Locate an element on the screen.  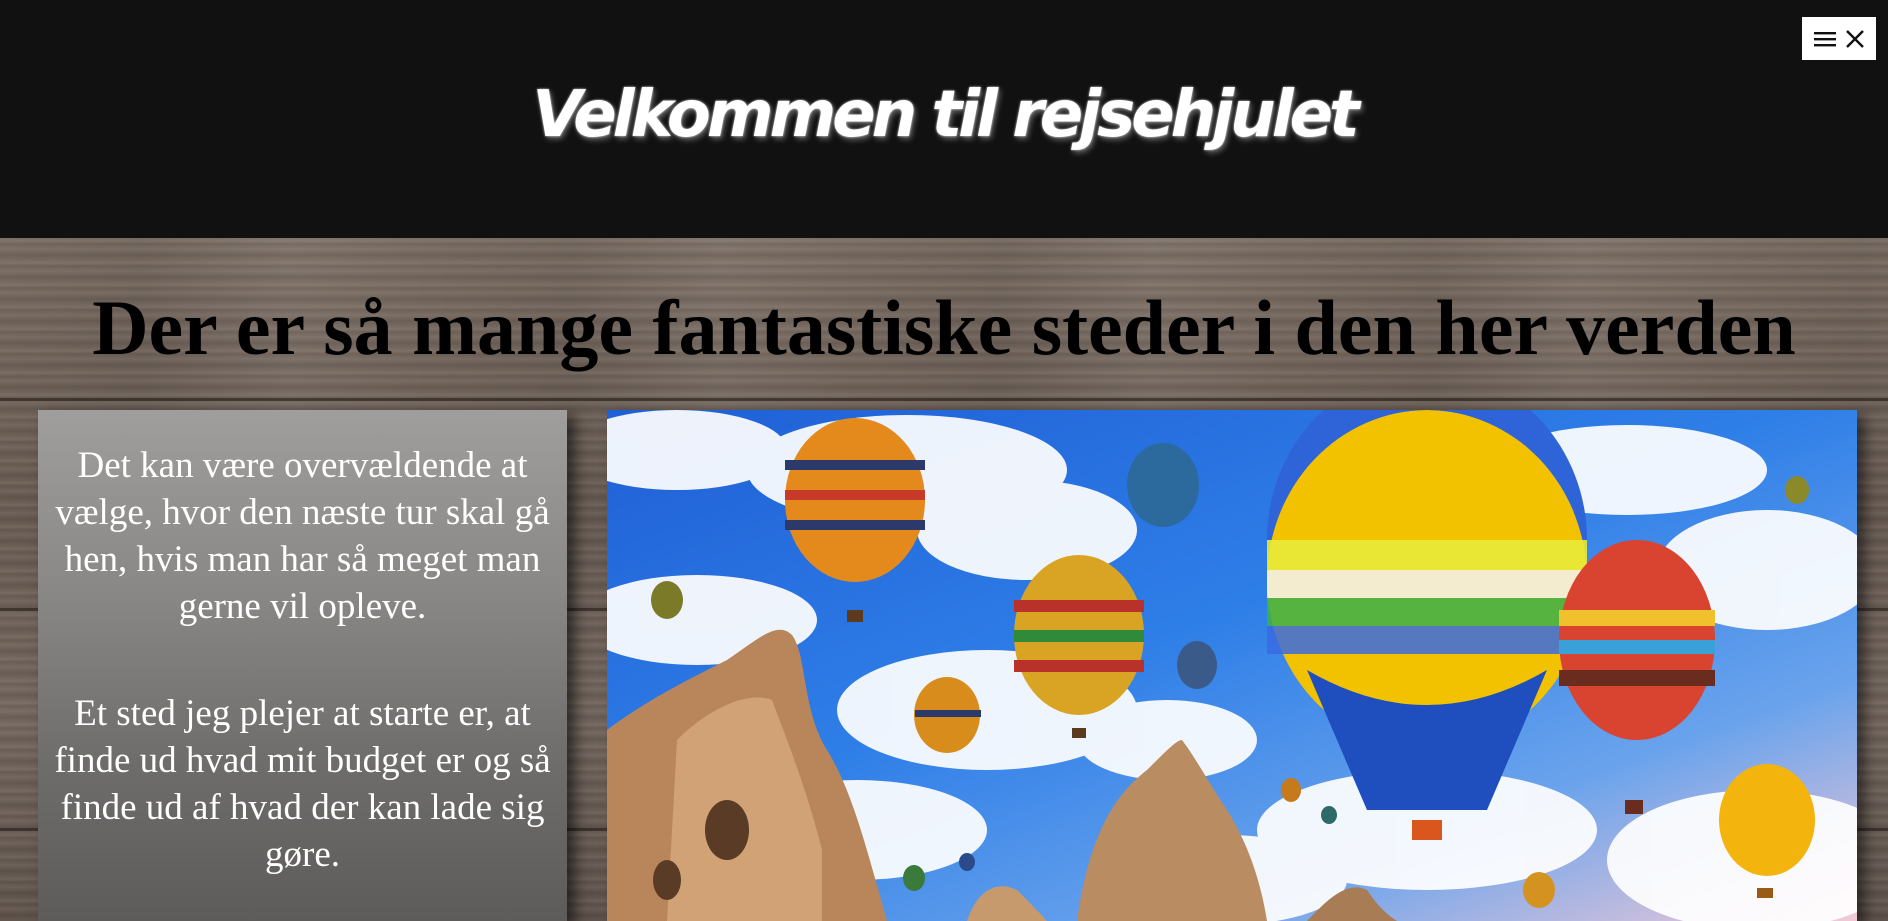
orange-balloon is located at coordinates (855, 520).